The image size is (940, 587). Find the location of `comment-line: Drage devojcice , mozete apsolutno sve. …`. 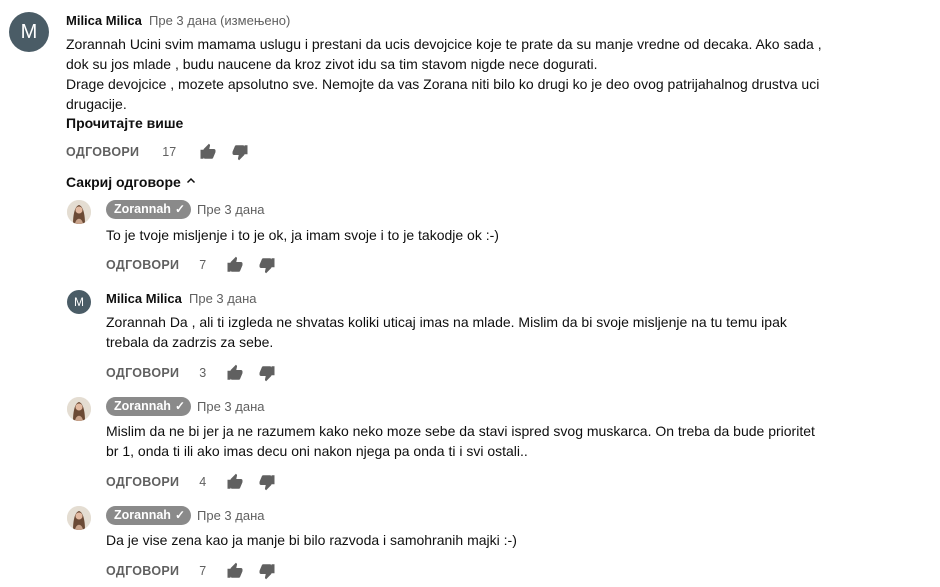

comment-line: Drage devojcice , mozete apsolutno sve. … is located at coordinates (443, 84).